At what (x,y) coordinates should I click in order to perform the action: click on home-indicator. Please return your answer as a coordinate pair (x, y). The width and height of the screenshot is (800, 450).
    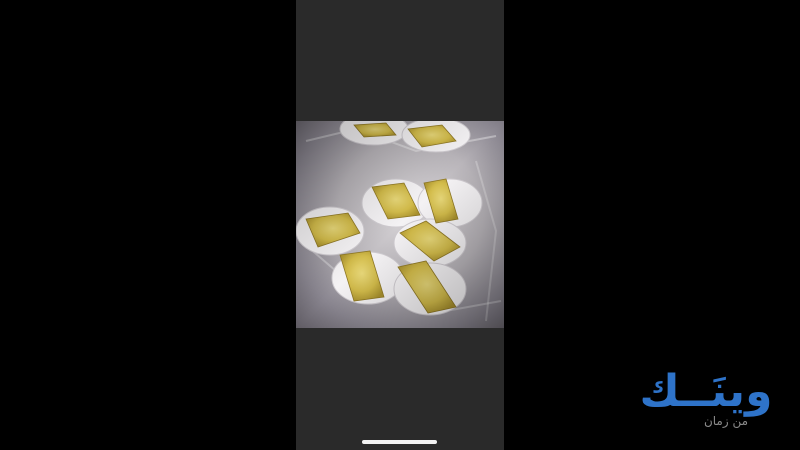
    Looking at the image, I should click on (399, 442).